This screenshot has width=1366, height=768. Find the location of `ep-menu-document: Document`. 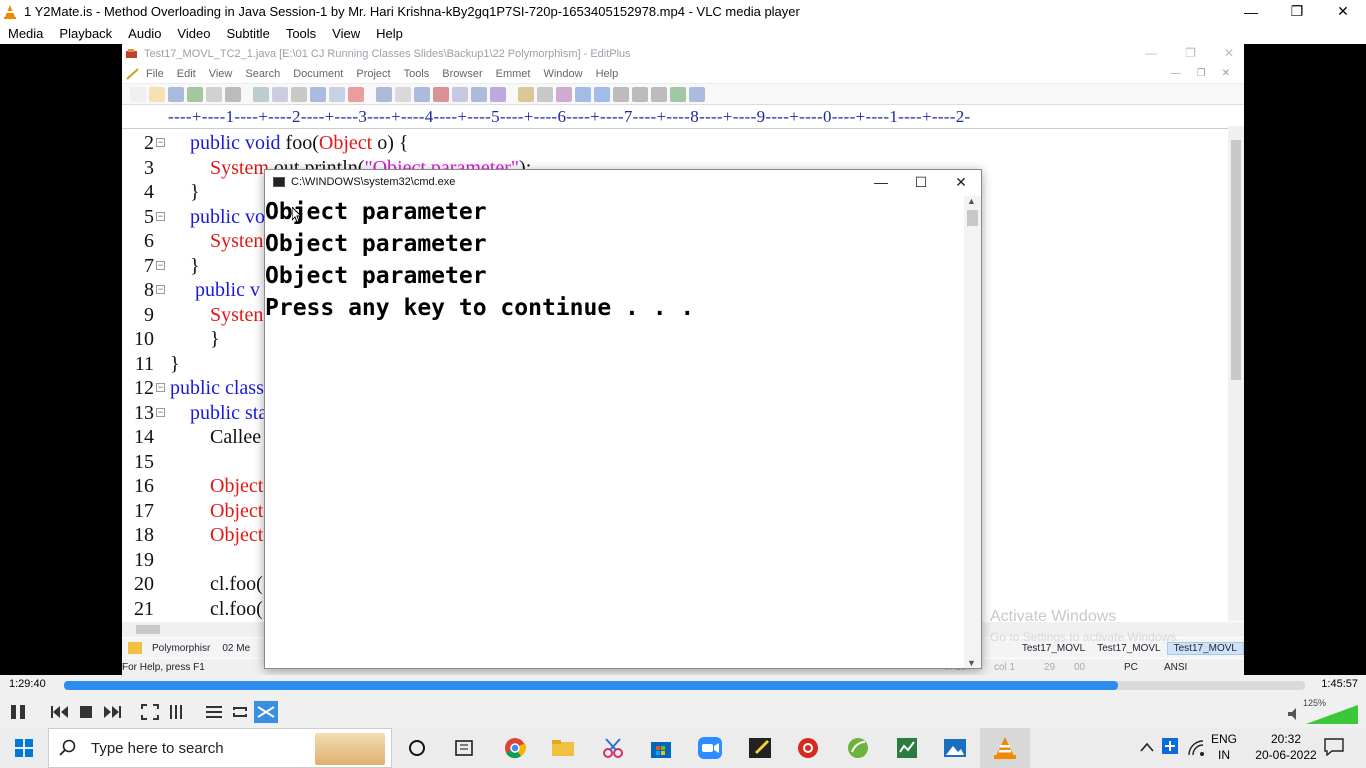

ep-menu-document: Document is located at coordinates (324, 74).